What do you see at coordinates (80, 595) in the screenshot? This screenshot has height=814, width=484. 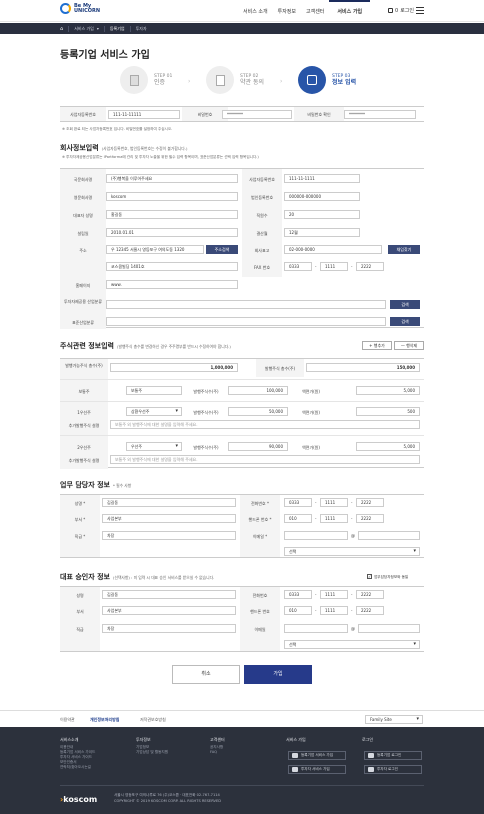 I see `approver-name-label: 성명` at bounding box center [80, 595].